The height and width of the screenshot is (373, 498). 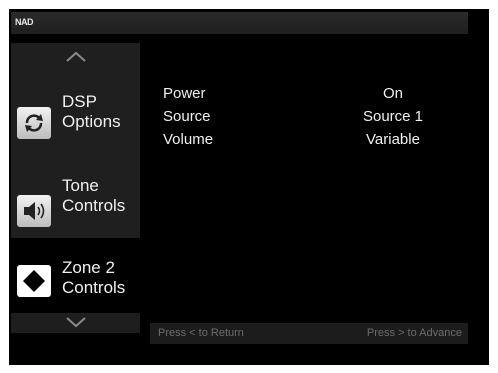 I want to click on brand-logo: NAD, so click(x=24, y=22).